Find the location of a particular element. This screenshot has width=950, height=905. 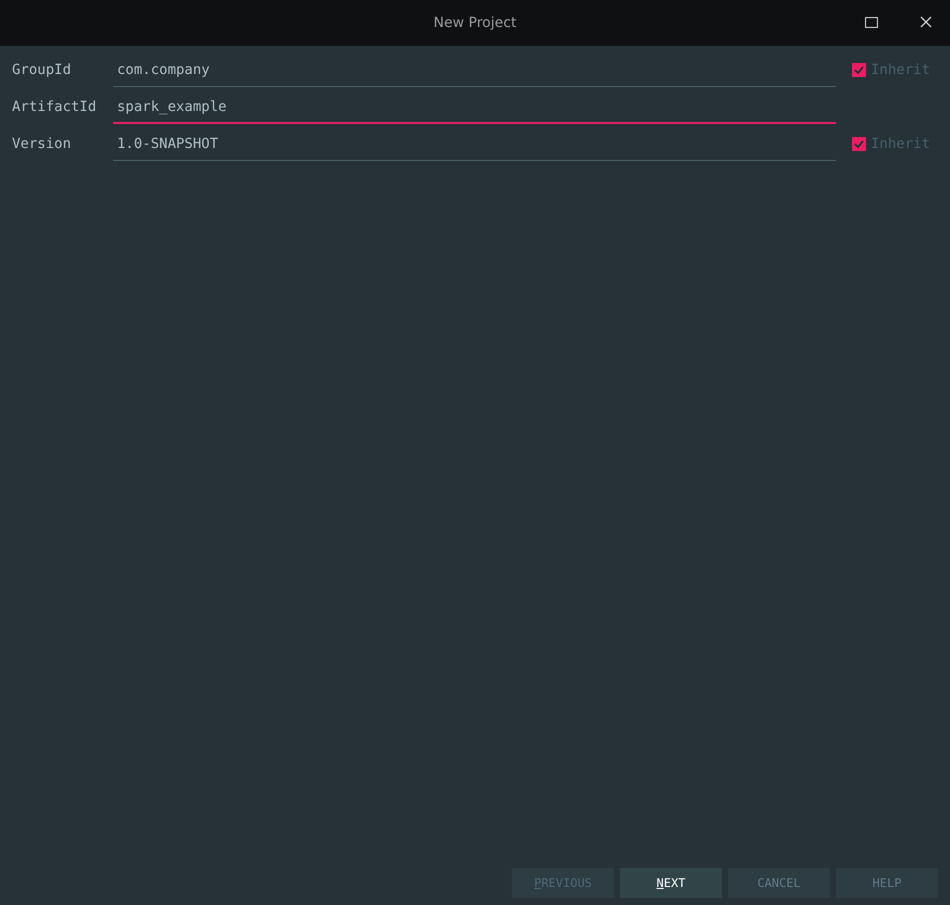

field-label: Version is located at coordinates (41, 144).